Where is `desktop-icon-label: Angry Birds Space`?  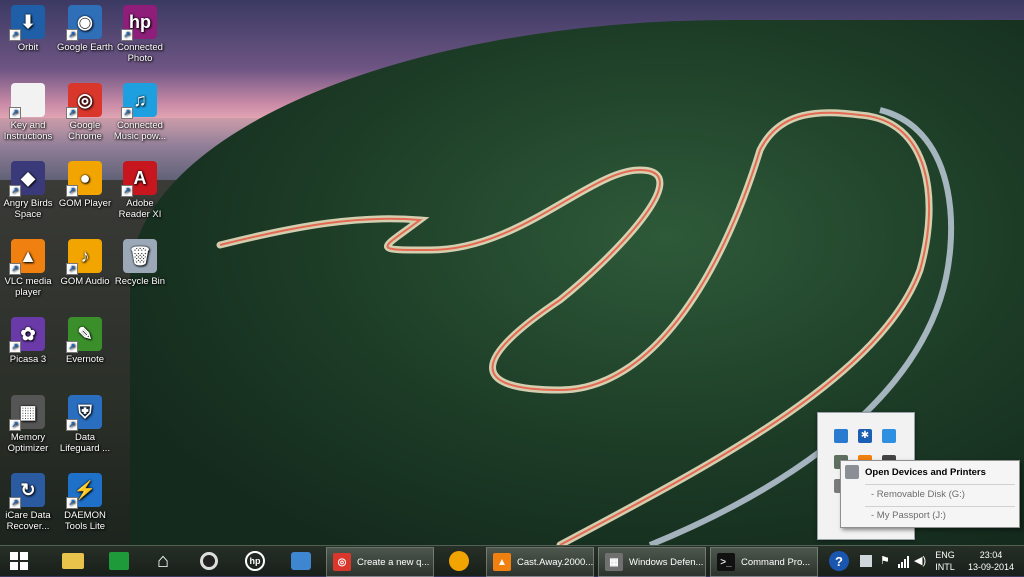 desktop-icon-label: Angry Birds Space is located at coordinates (28, 209).